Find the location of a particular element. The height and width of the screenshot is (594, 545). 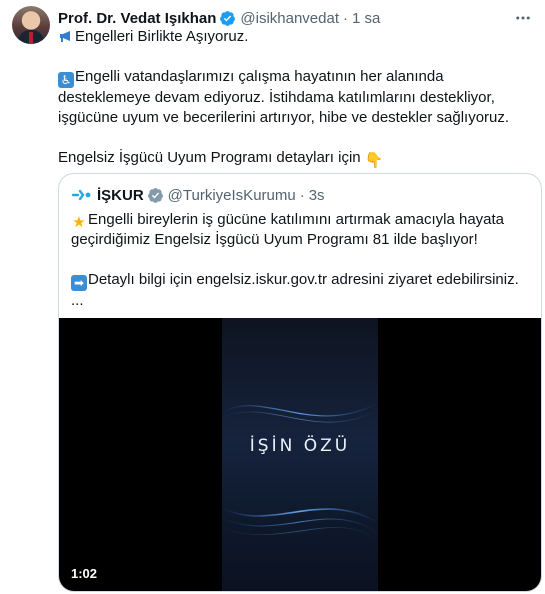

more-options-icon is located at coordinates (523, 18).